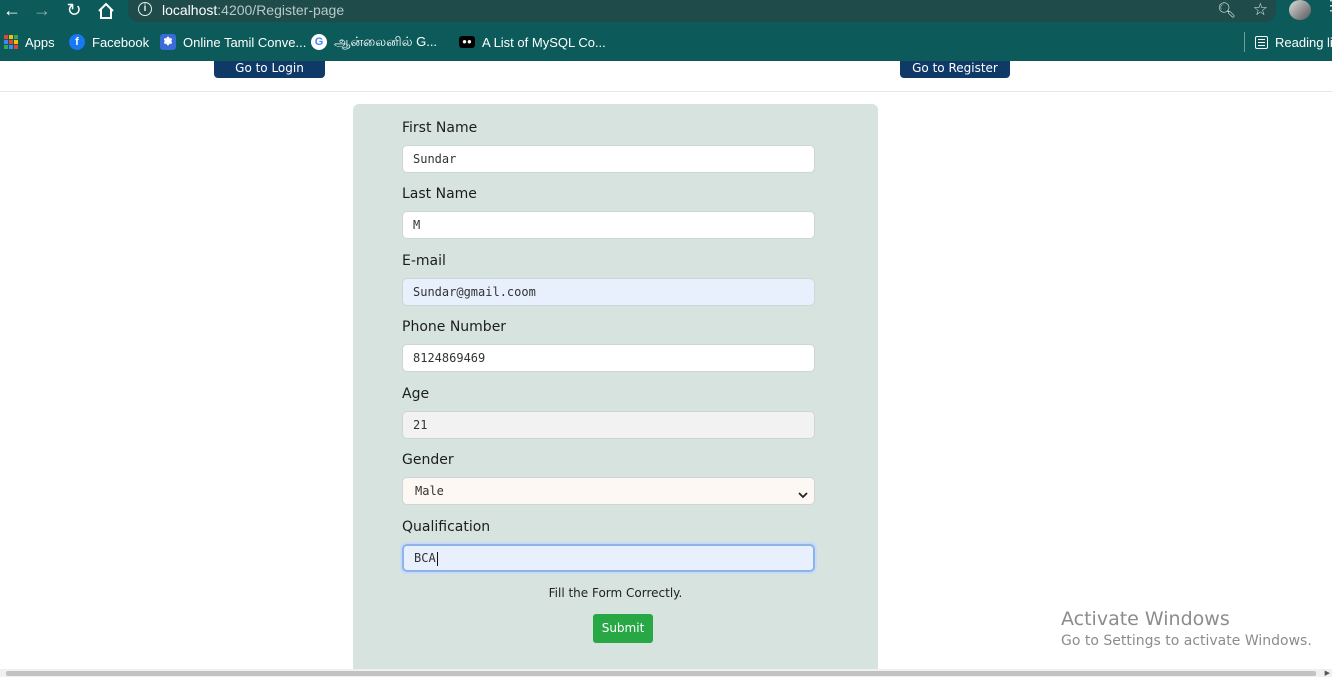 Image resolution: width=1332 pixels, height=677 pixels. I want to click on bookmark-facebook: f Facebook, so click(109, 42).